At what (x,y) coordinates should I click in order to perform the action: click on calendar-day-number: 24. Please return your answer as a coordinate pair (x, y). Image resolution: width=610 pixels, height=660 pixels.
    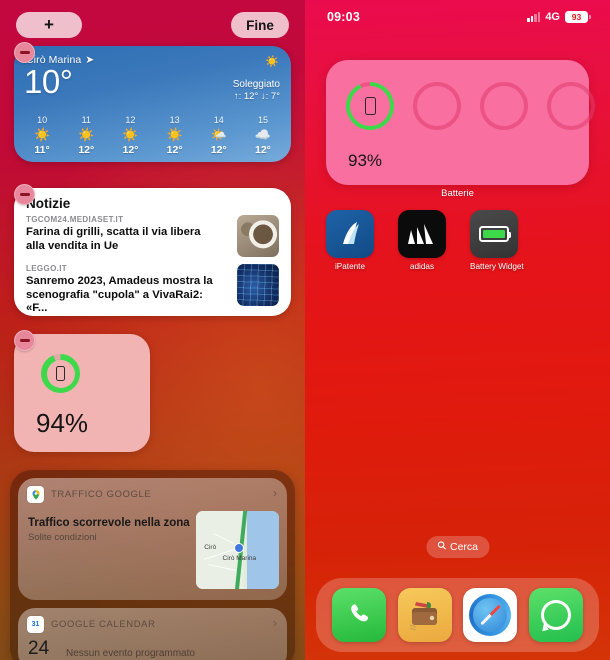
    Looking at the image, I should click on (39, 648).